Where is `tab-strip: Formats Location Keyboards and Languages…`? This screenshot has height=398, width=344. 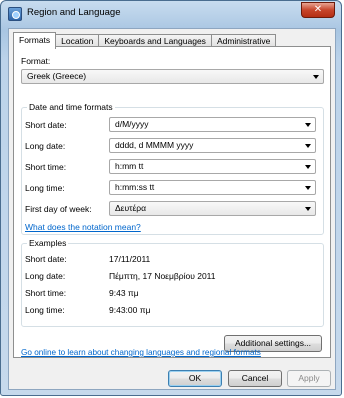
tab-strip: Formats Location Keyboards and Languages… is located at coordinates (145, 40).